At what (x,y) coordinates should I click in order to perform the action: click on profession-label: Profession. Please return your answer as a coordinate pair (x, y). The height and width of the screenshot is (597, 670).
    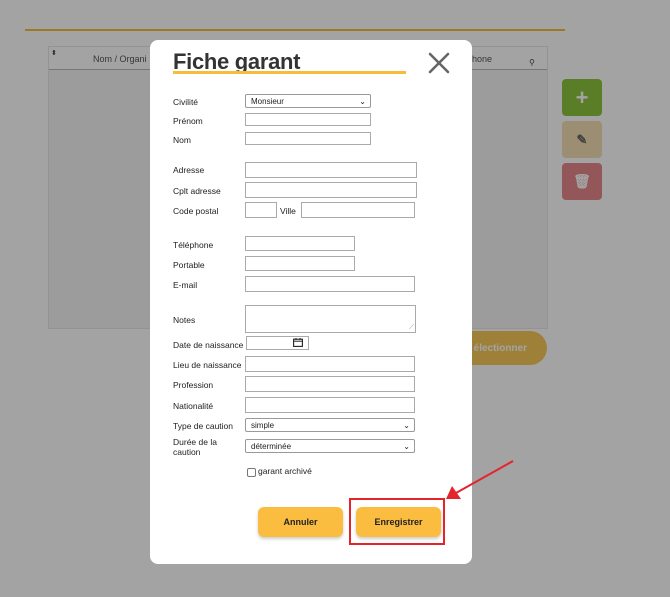
    Looking at the image, I should click on (193, 385).